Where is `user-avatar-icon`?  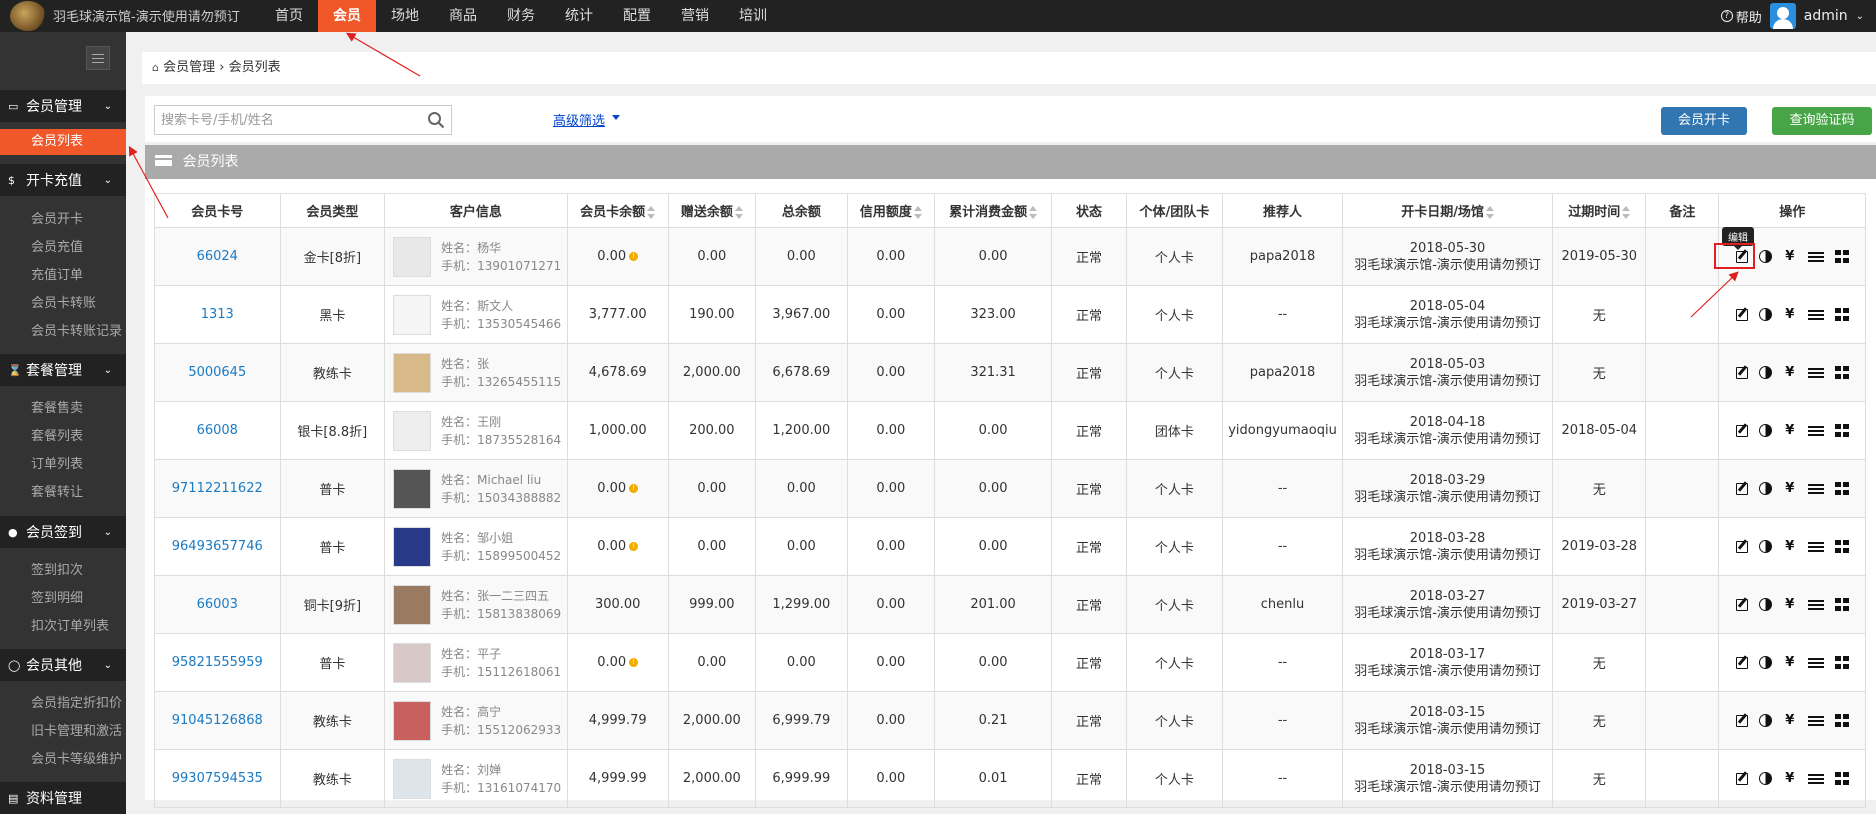
user-avatar-icon is located at coordinates (1782, 16).